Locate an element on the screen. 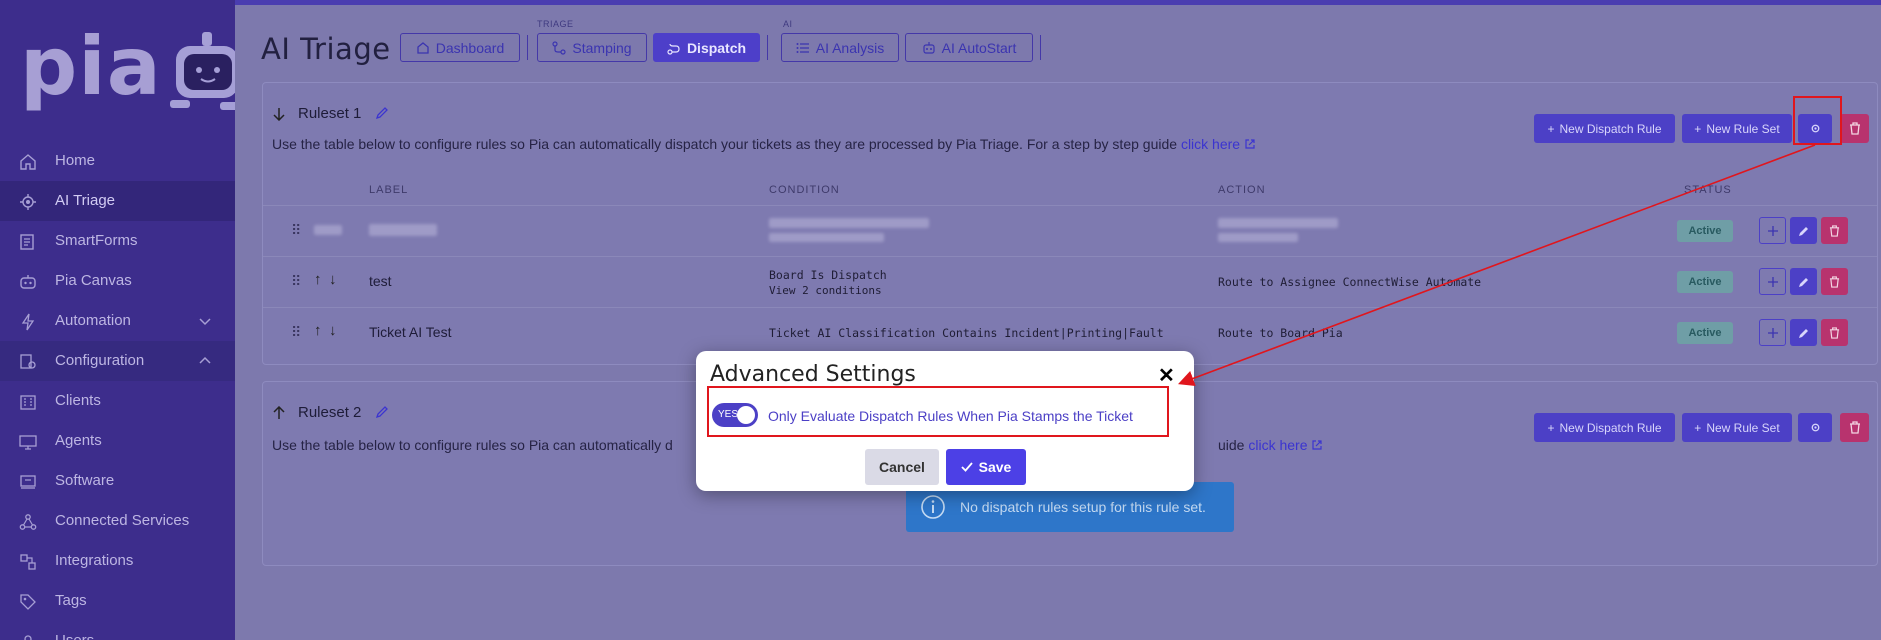 This screenshot has width=1881, height=640. sidebar-item-integrations: Integrations is located at coordinates (117, 561).